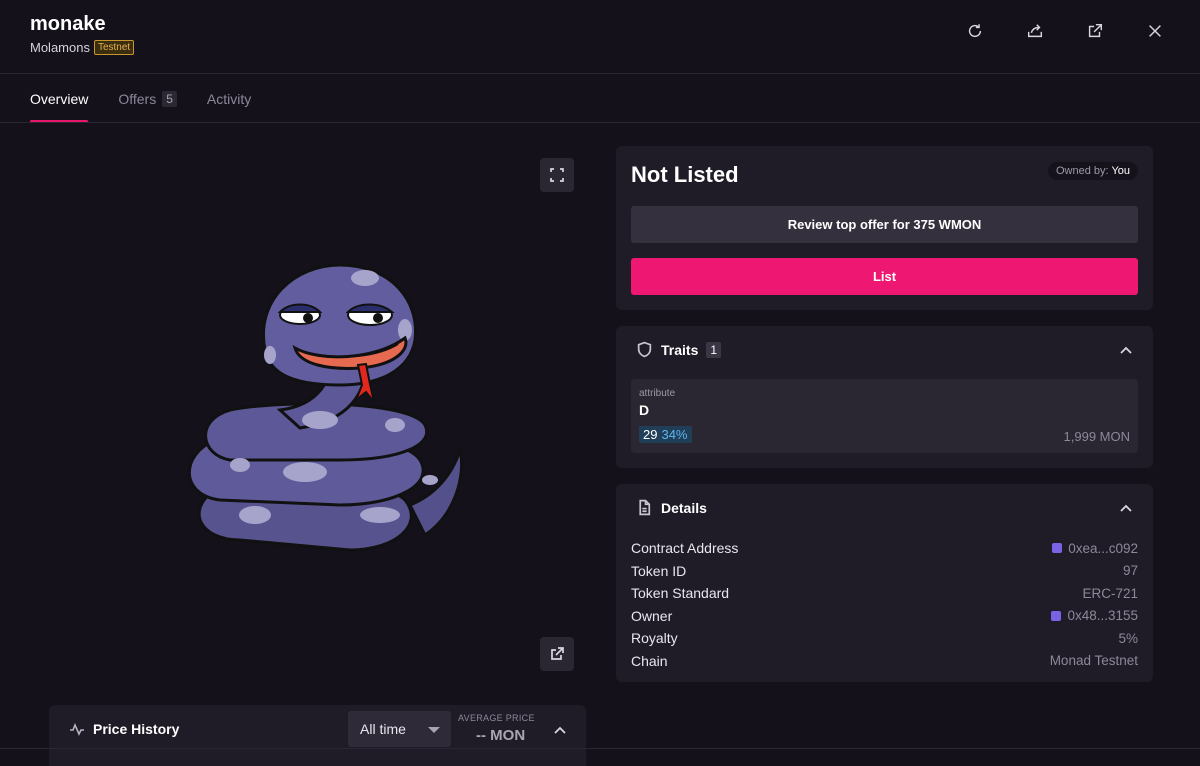 The width and height of the screenshot is (1200, 766). Describe the element at coordinates (684, 507) in the screenshot. I see `details-title: Details` at that location.